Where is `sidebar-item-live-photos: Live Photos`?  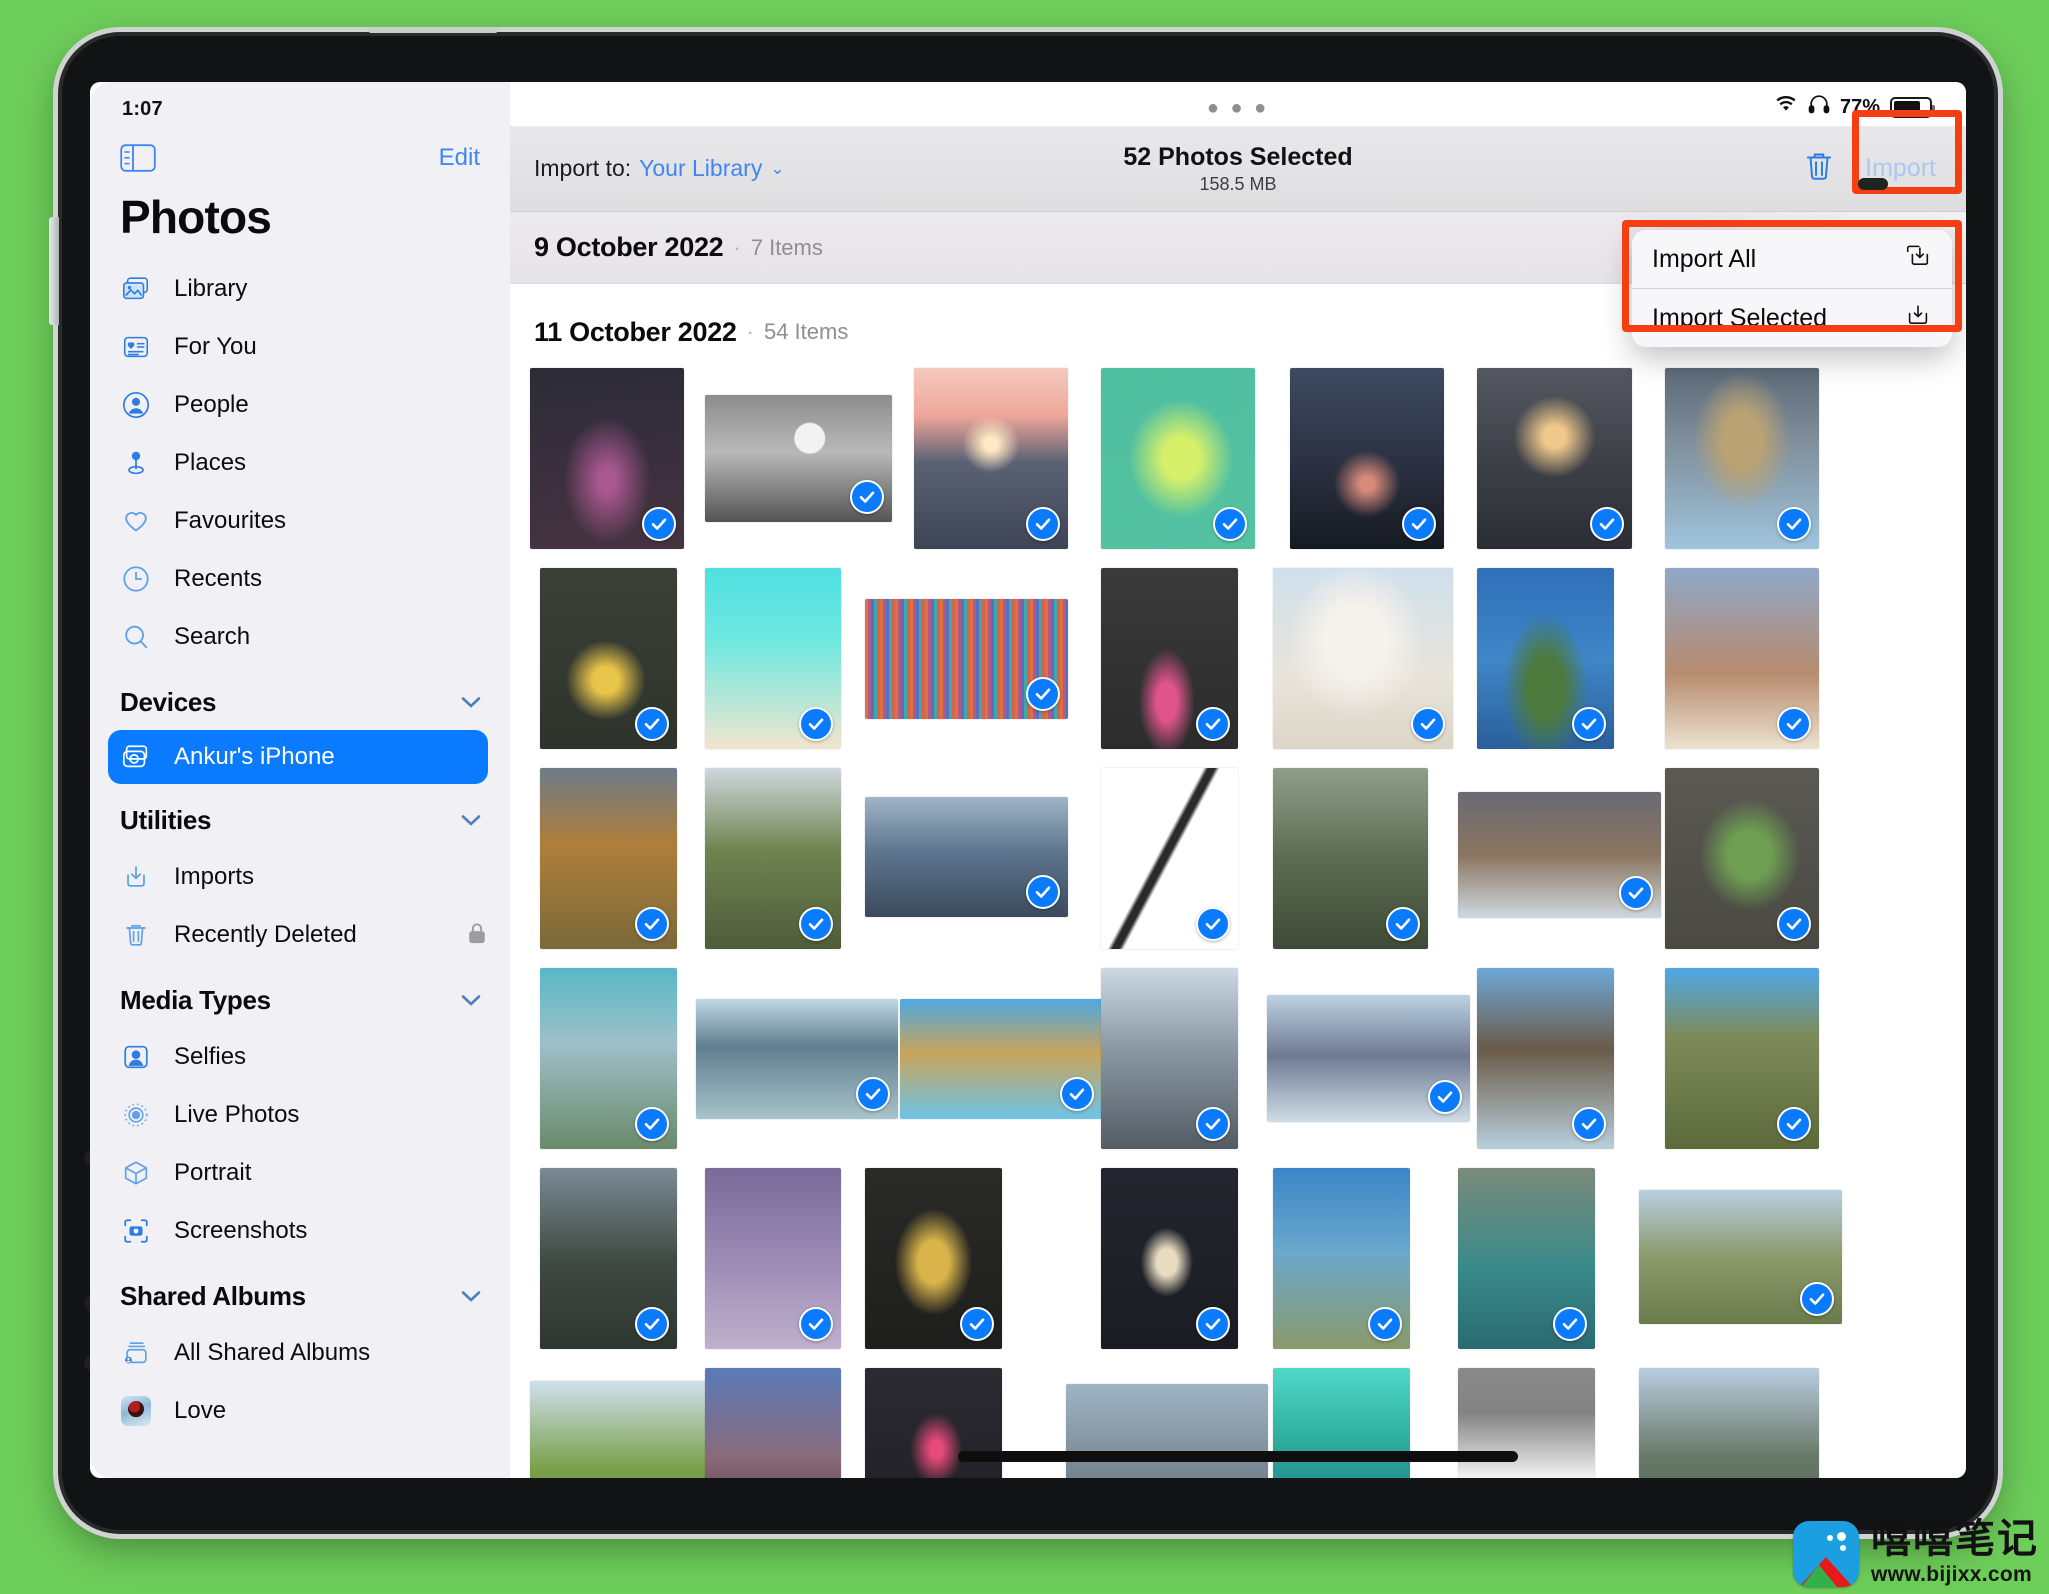
sidebar-item-live-photos: Live Photos is located at coordinates (300, 1115).